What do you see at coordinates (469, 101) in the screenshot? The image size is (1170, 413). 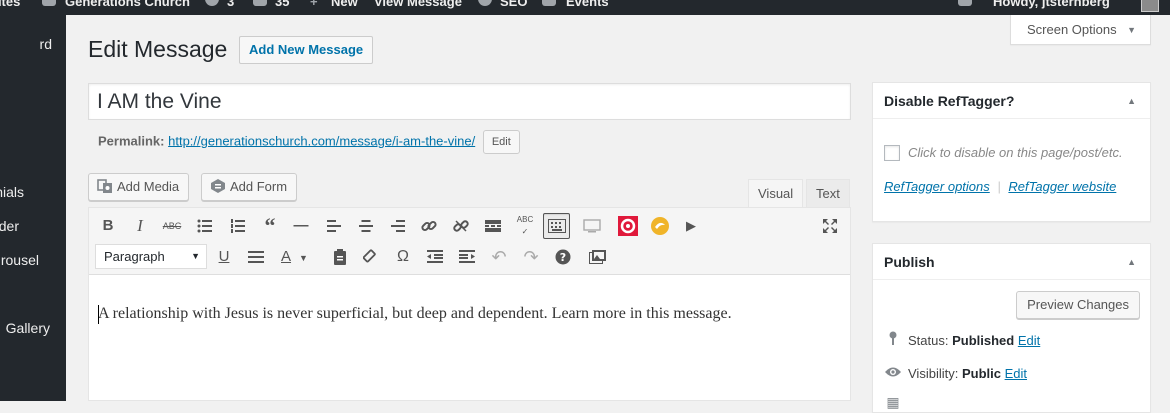 I see `post-title-input: I AM the Vine` at bounding box center [469, 101].